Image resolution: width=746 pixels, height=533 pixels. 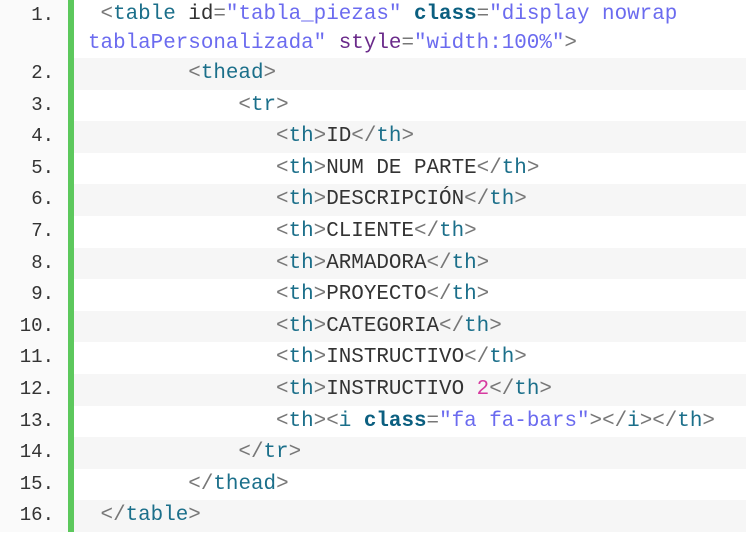 What do you see at coordinates (376, 295) in the screenshot?
I see `token-text: PROYECTO` at bounding box center [376, 295].